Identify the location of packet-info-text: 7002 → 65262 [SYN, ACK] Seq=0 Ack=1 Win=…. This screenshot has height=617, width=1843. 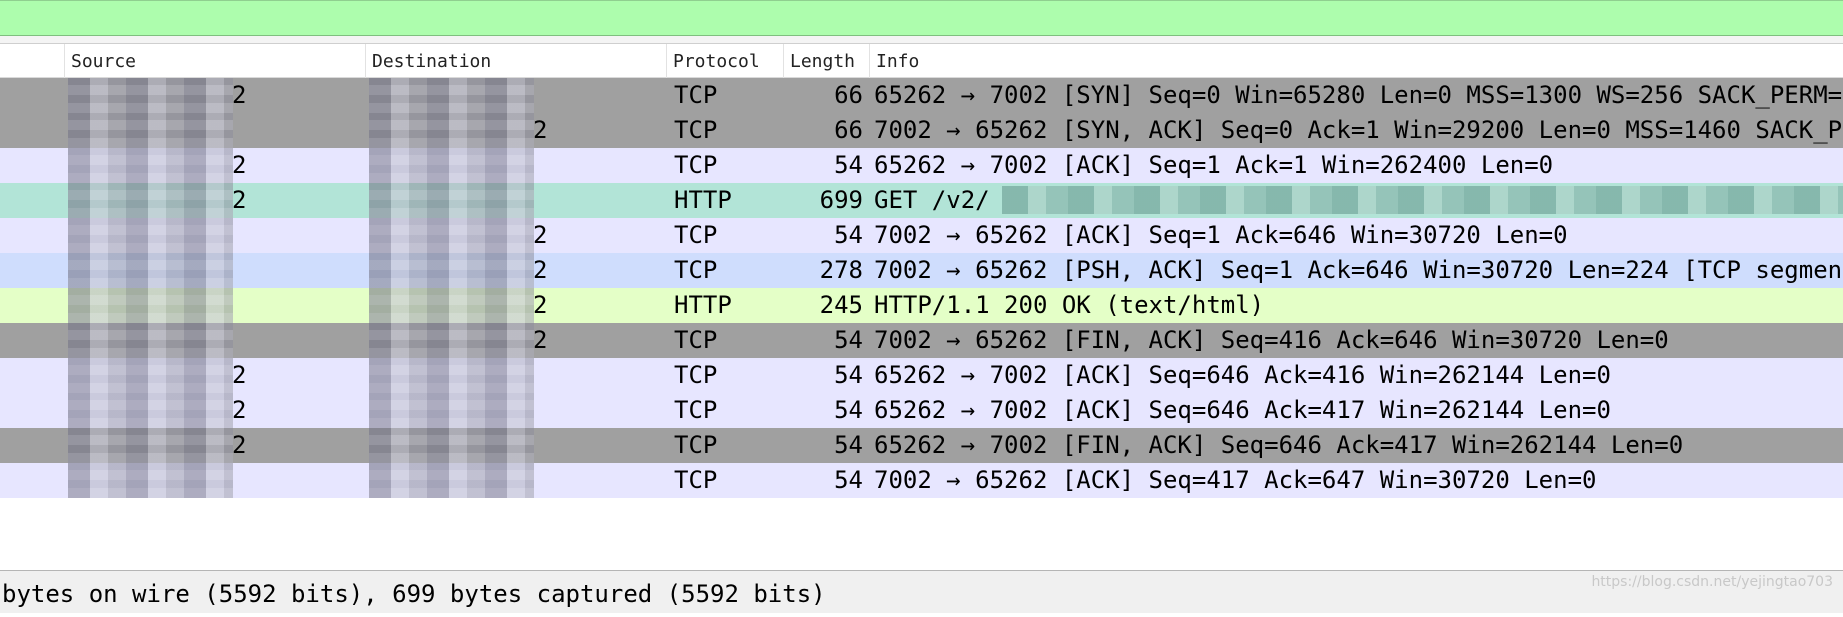
(1358, 130).